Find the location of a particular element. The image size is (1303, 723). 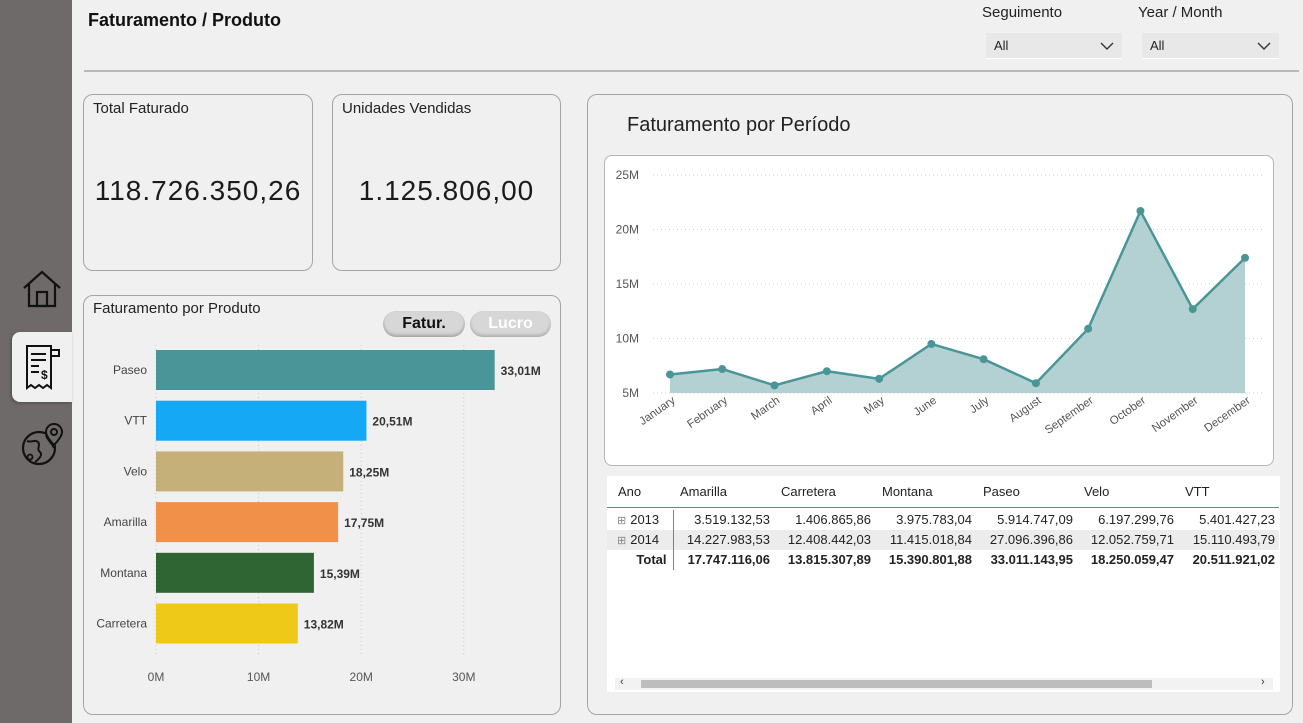

x-tick-label: July is located at coordinates (980, 405).